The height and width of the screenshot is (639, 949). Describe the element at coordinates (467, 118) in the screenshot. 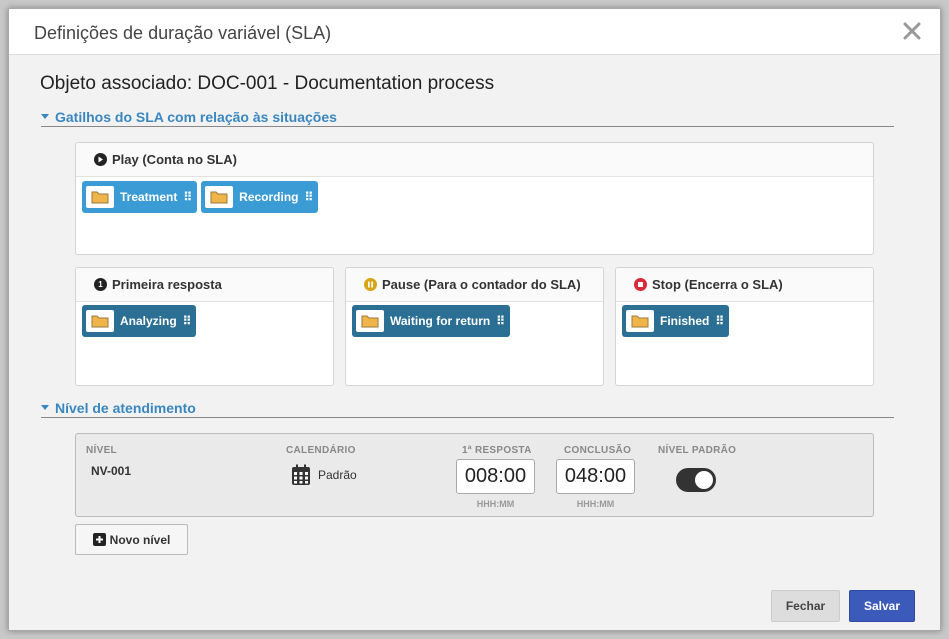

I see `triggers-section-header: Gatilhos do SLA com relação às situações` at that location.